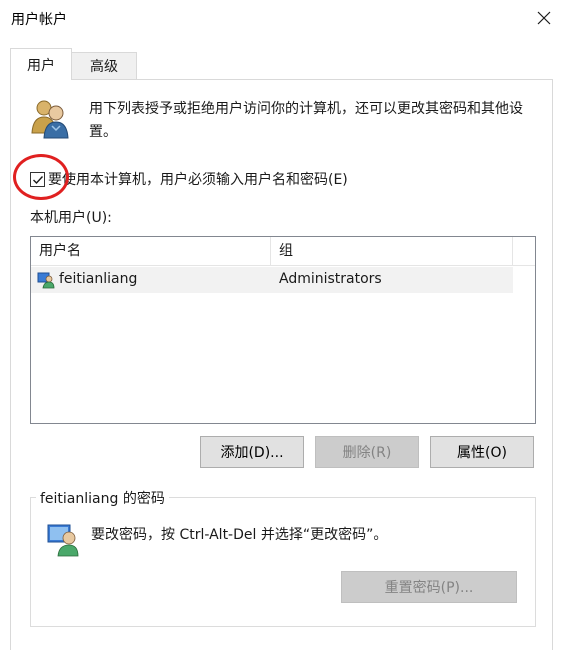 Image resolution: width=565 pixels, height=650 pixels. I want to click on checkmark-icon, so click(38, 180).